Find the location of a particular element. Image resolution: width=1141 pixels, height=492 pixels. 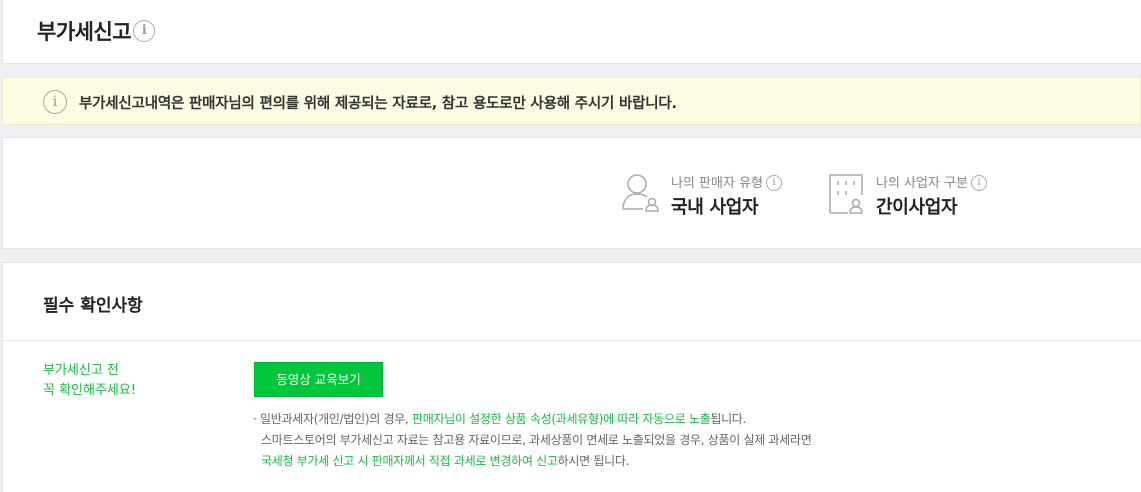

page-header: 부가세신고 i is located at coordinates (571, 32).